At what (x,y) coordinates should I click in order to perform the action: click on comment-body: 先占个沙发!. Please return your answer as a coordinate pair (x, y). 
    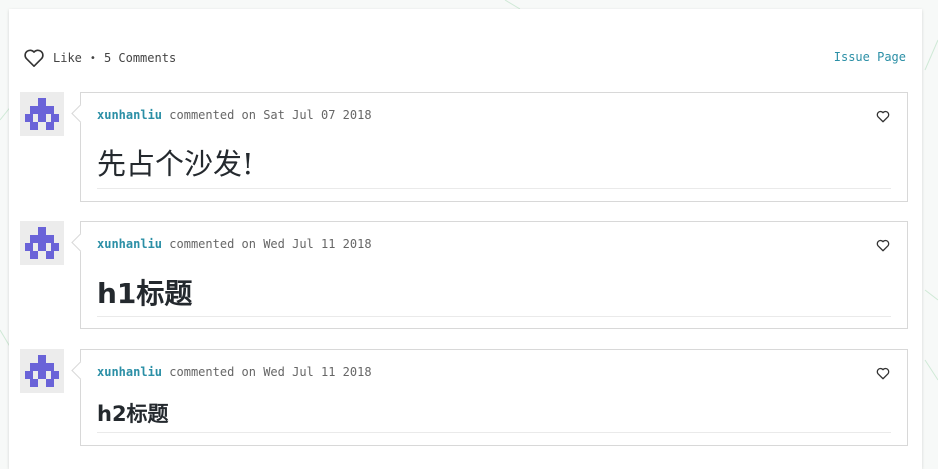
    Looking at the image, I should click on (175, 164).